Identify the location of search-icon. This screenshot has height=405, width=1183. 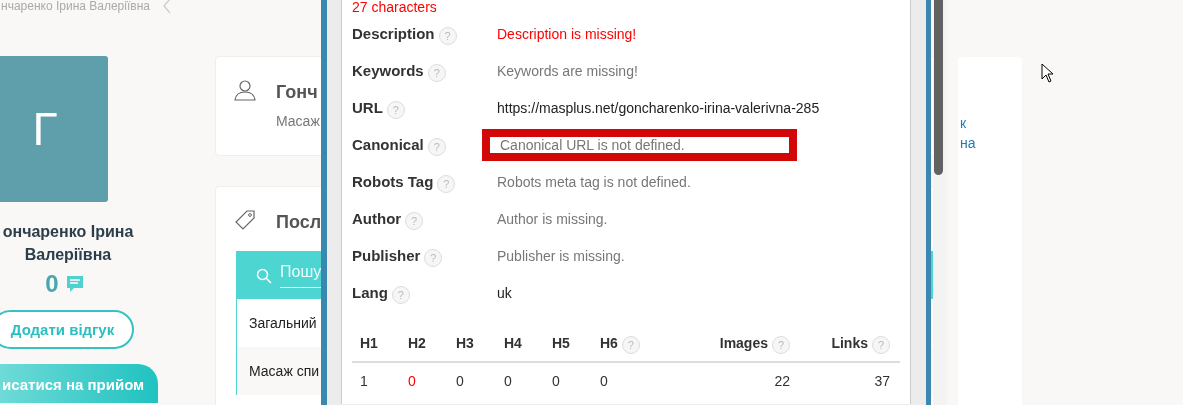
(264, 275).